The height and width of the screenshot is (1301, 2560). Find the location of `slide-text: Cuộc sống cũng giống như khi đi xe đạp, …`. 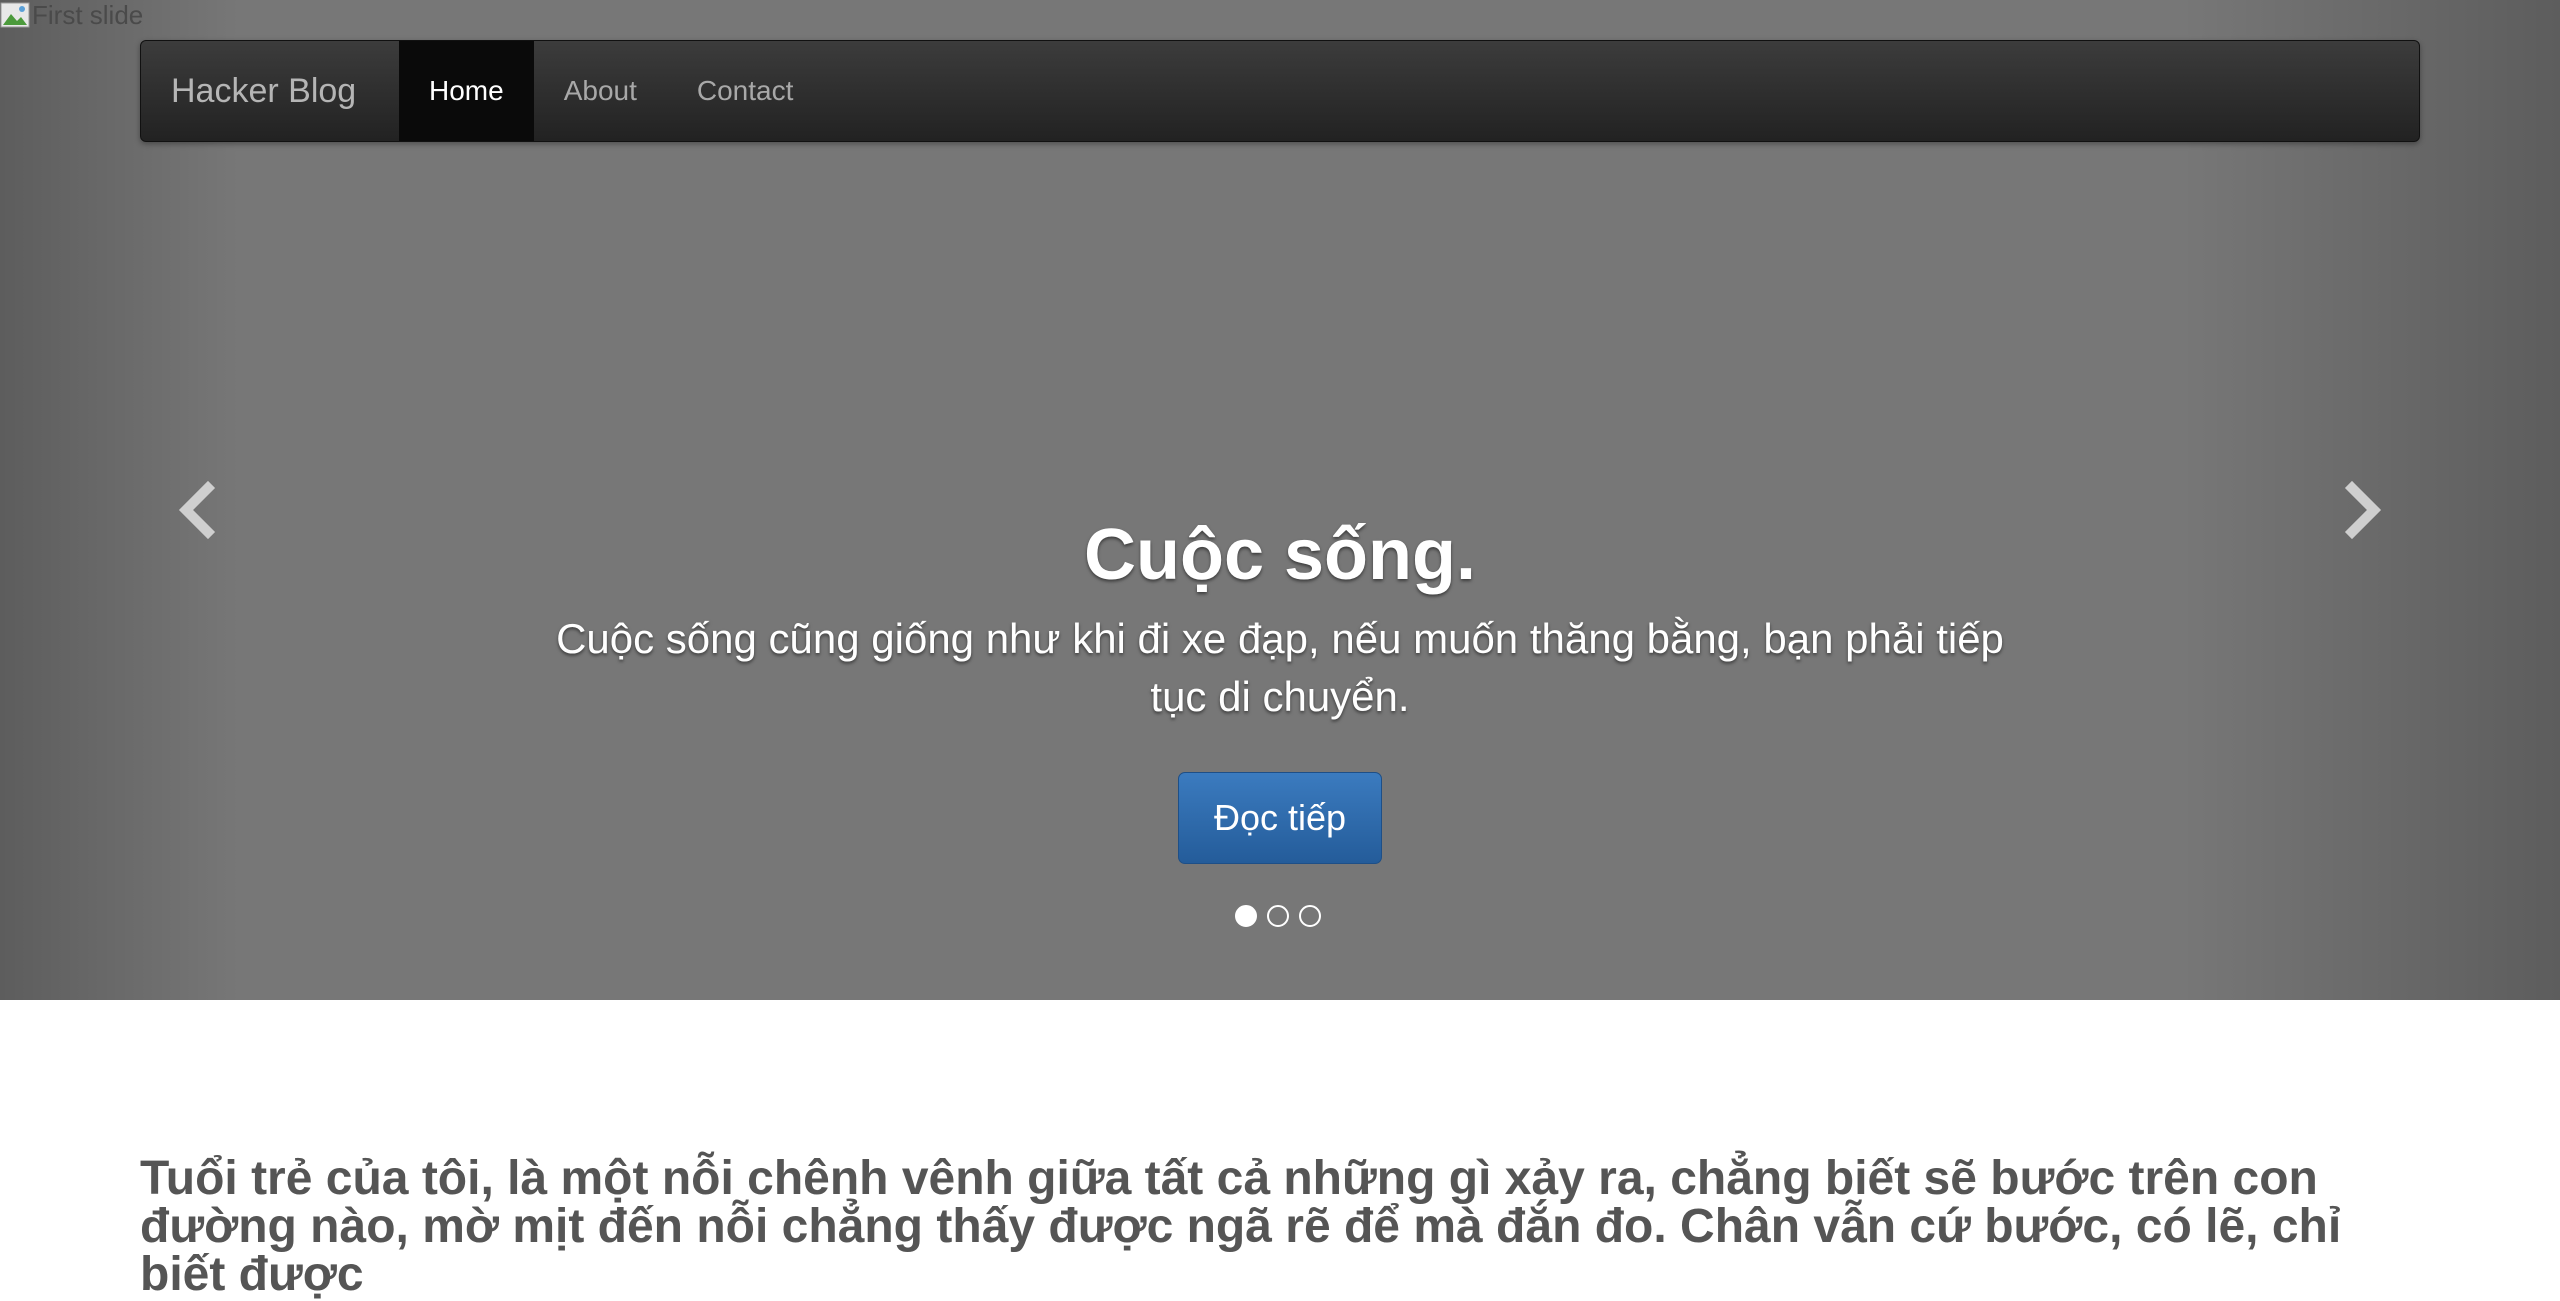

slide-text: Cuộc sống cũng giống như khi đi xe đạp, … is located at coordinates (1280, 667).